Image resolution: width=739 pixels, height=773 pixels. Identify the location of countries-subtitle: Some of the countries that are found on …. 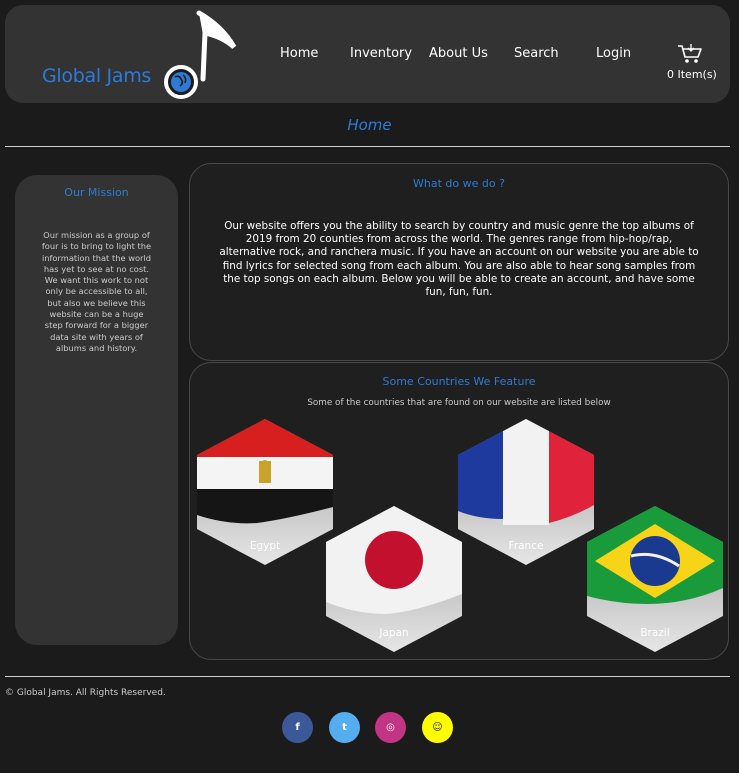
(459, 403).